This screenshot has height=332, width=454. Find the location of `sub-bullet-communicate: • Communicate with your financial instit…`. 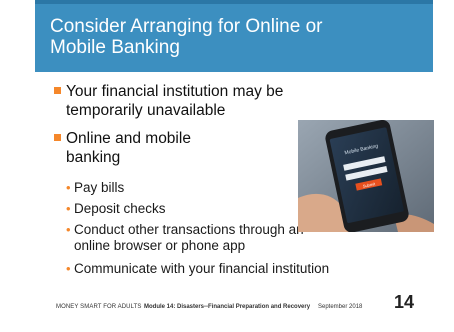

sub-bullet-communicate: • Communicate with your financial instit… is located at coordinates (198, 269).